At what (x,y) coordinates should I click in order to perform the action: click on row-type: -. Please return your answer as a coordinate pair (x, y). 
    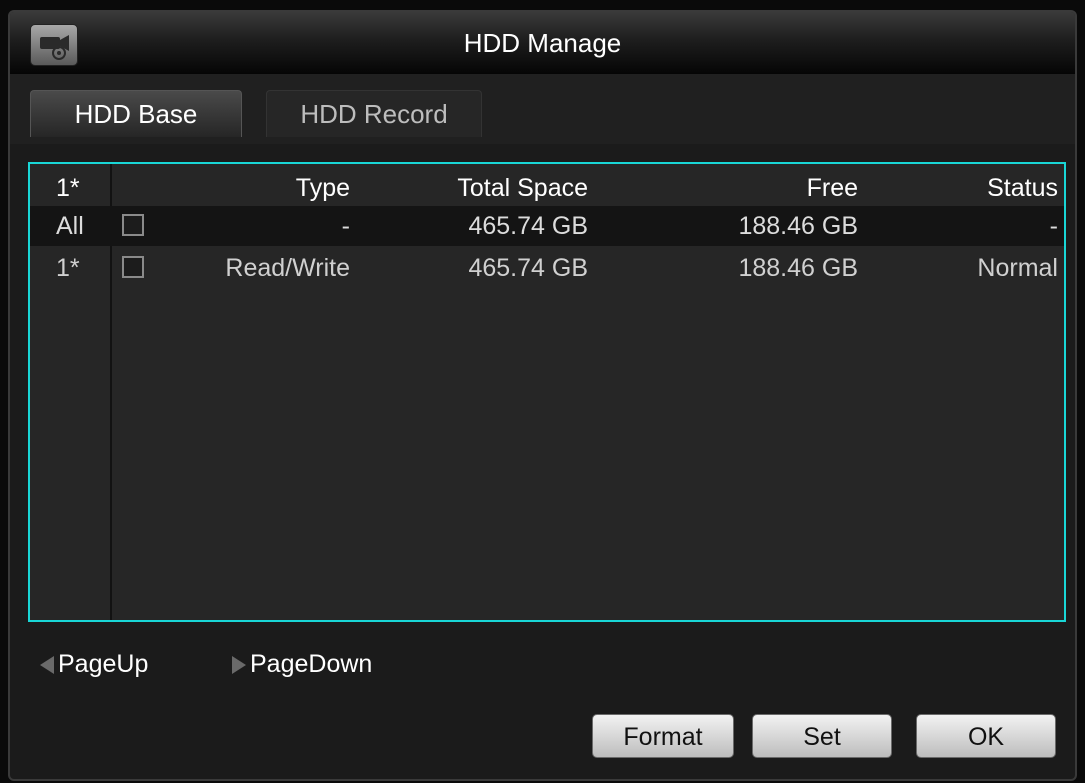
    Looking at the image, I should click on (345, 226).